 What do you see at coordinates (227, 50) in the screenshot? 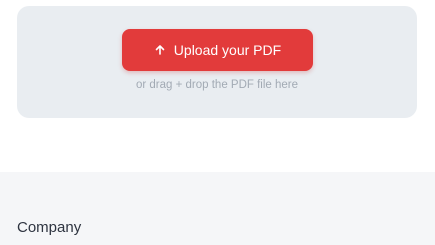
I see `upload-button-label: Upload your PDF` at bounding box center [227, 50].